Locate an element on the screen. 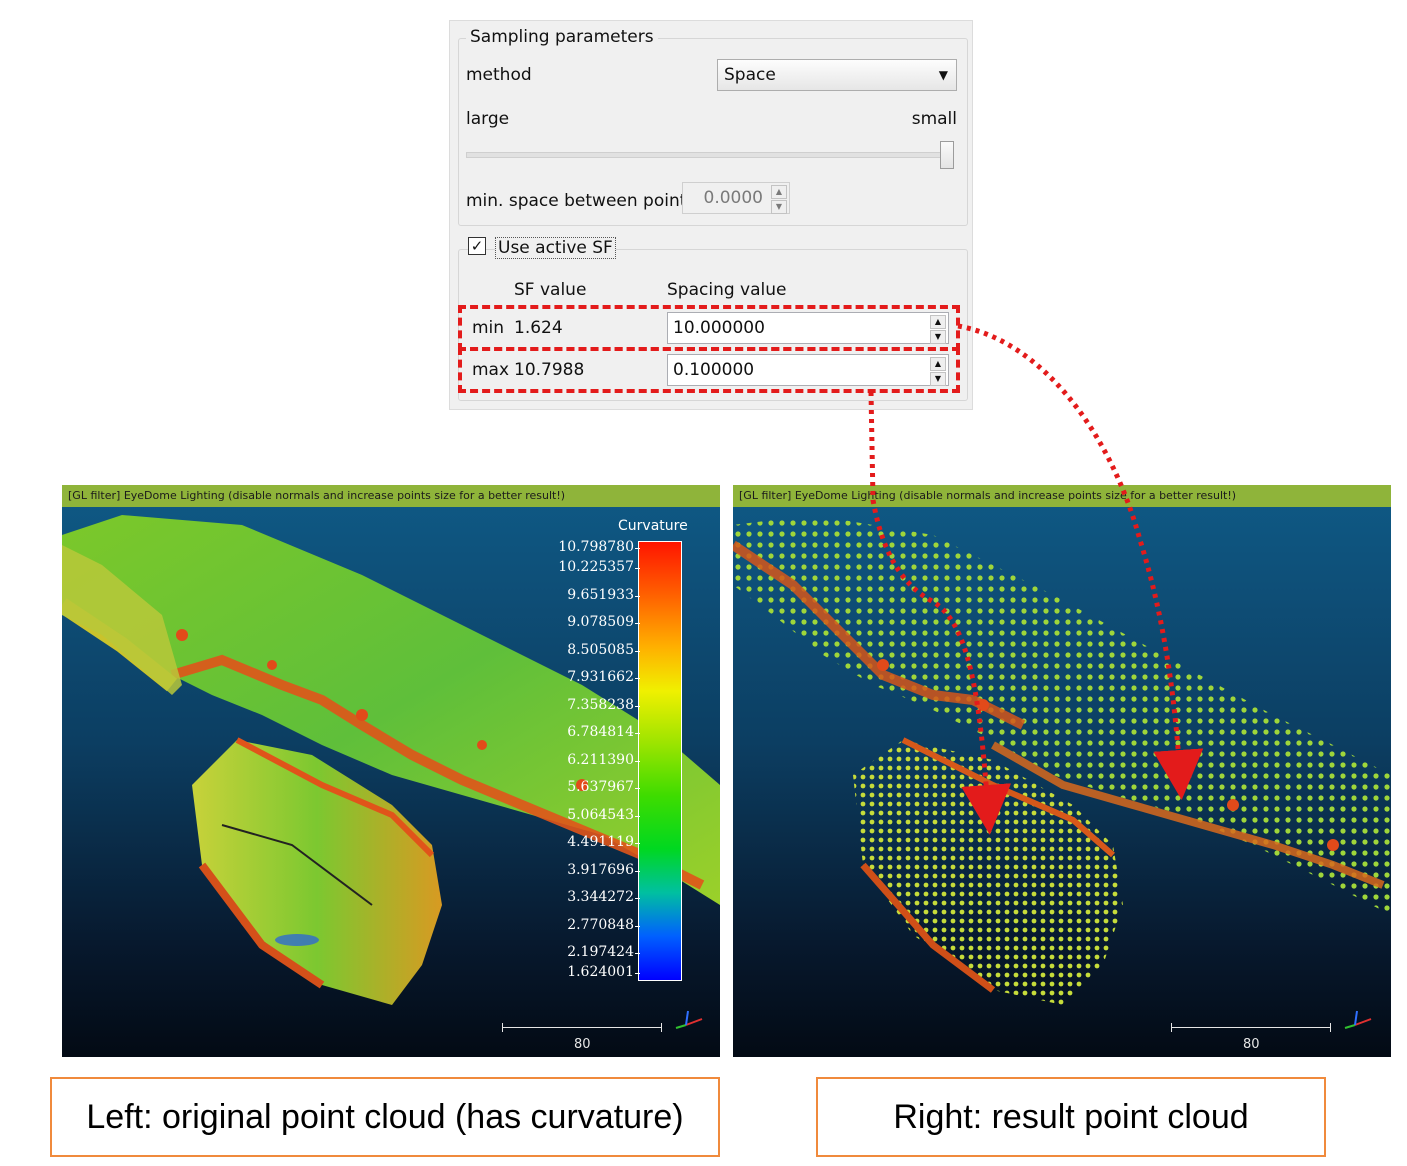 This screenshot has height=1166, width=1407. spin-up-icon: ▲ is located at coordinates (779, 192).